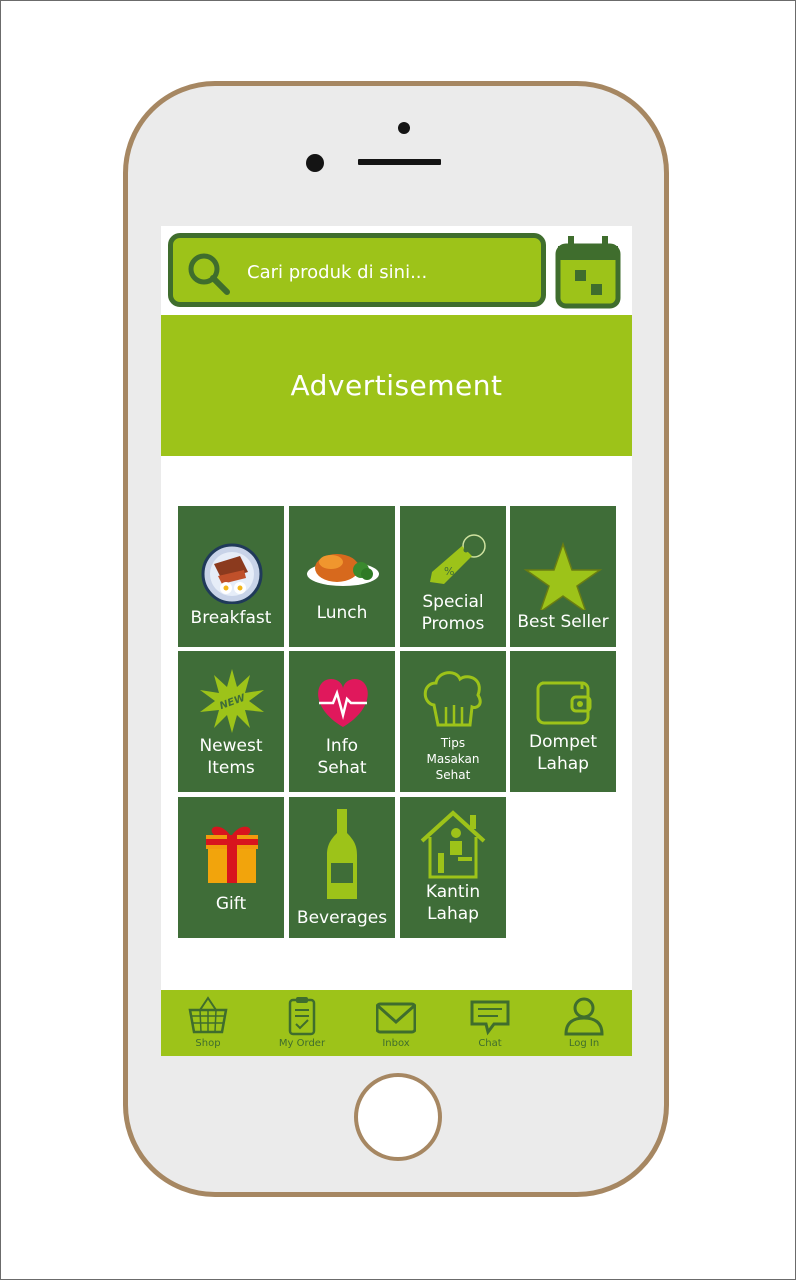  I want to click on category-label: Kantin Lahap, so click(453, 903).